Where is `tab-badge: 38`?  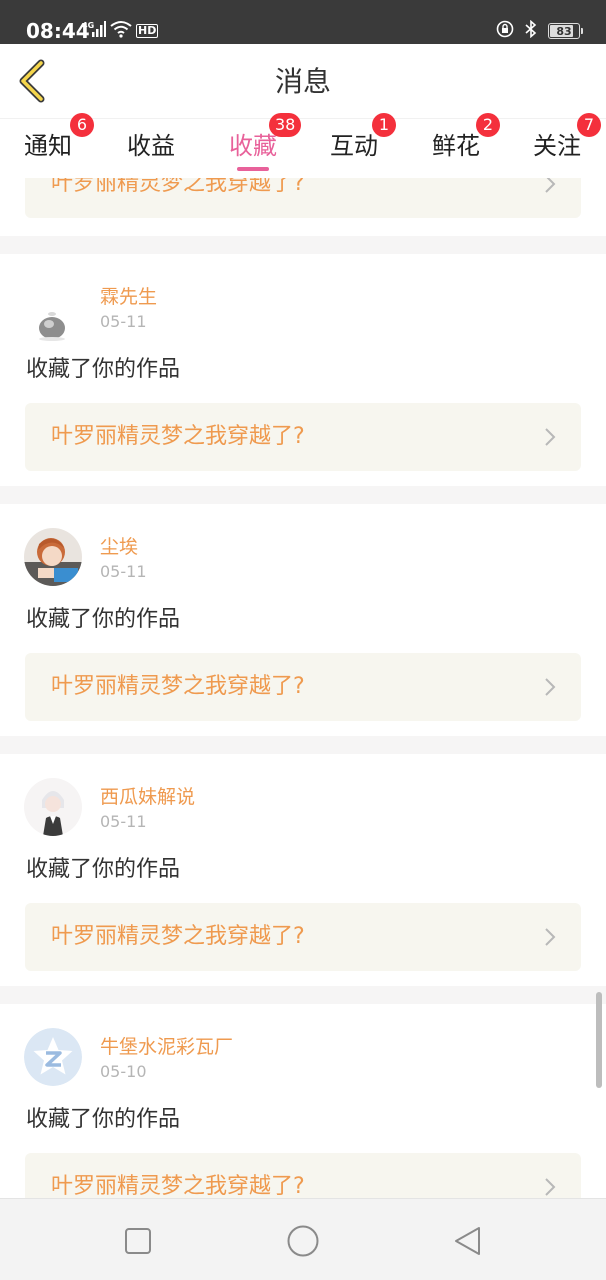 tab-badge: 38 is located at coordinates (285, 125).